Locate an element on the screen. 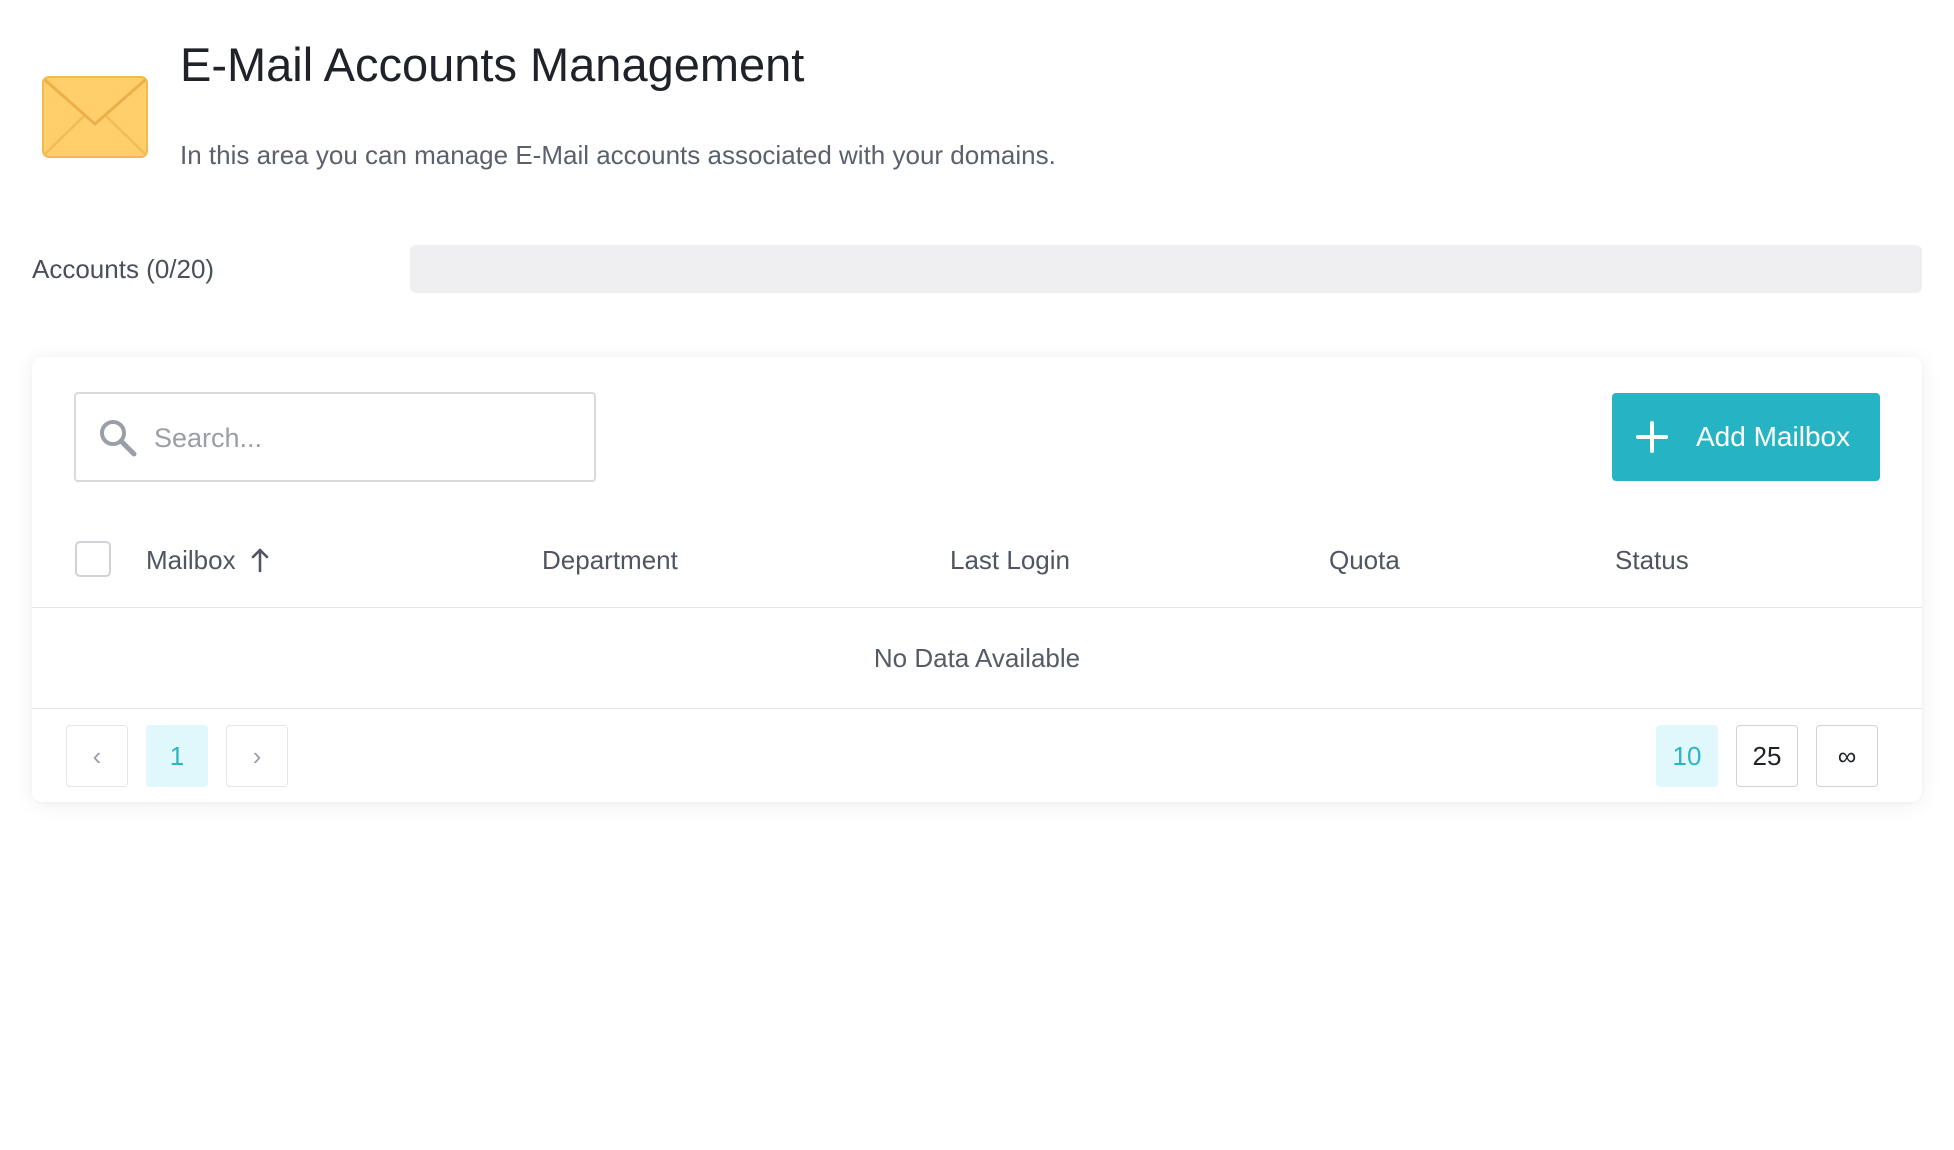 The width and height of the screenshot is (1954, 1150). column-header-last-login: Last Login is located at coordinates (1010, 560).